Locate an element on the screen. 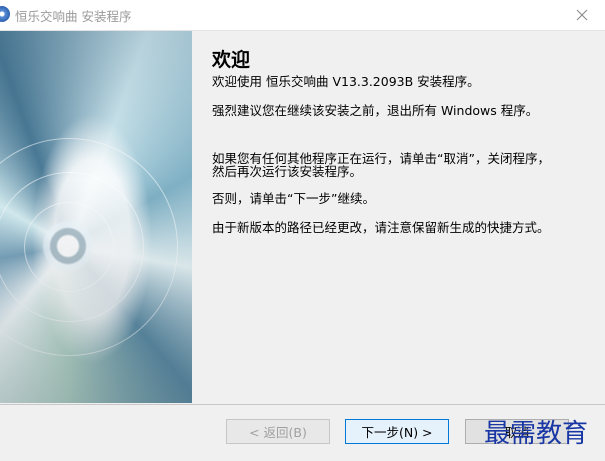 The width and height of the screenshot is (605, 461). shortcut-notice-text: 由于新版本的路径已经更改，请注意保留新生成的快捷方式。 is located at coordinates (381, 227).